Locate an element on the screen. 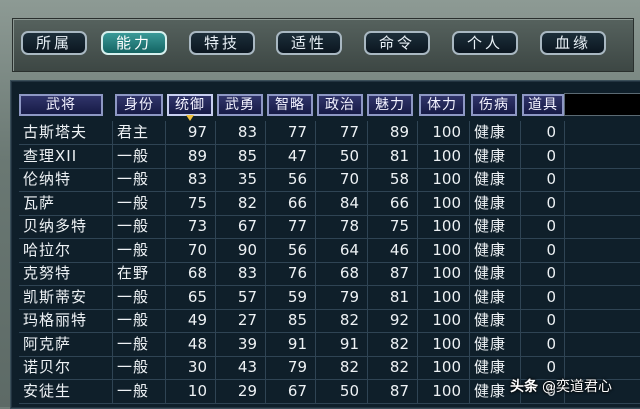  cell-leadership: 49 is located at coordinates (191, 321).